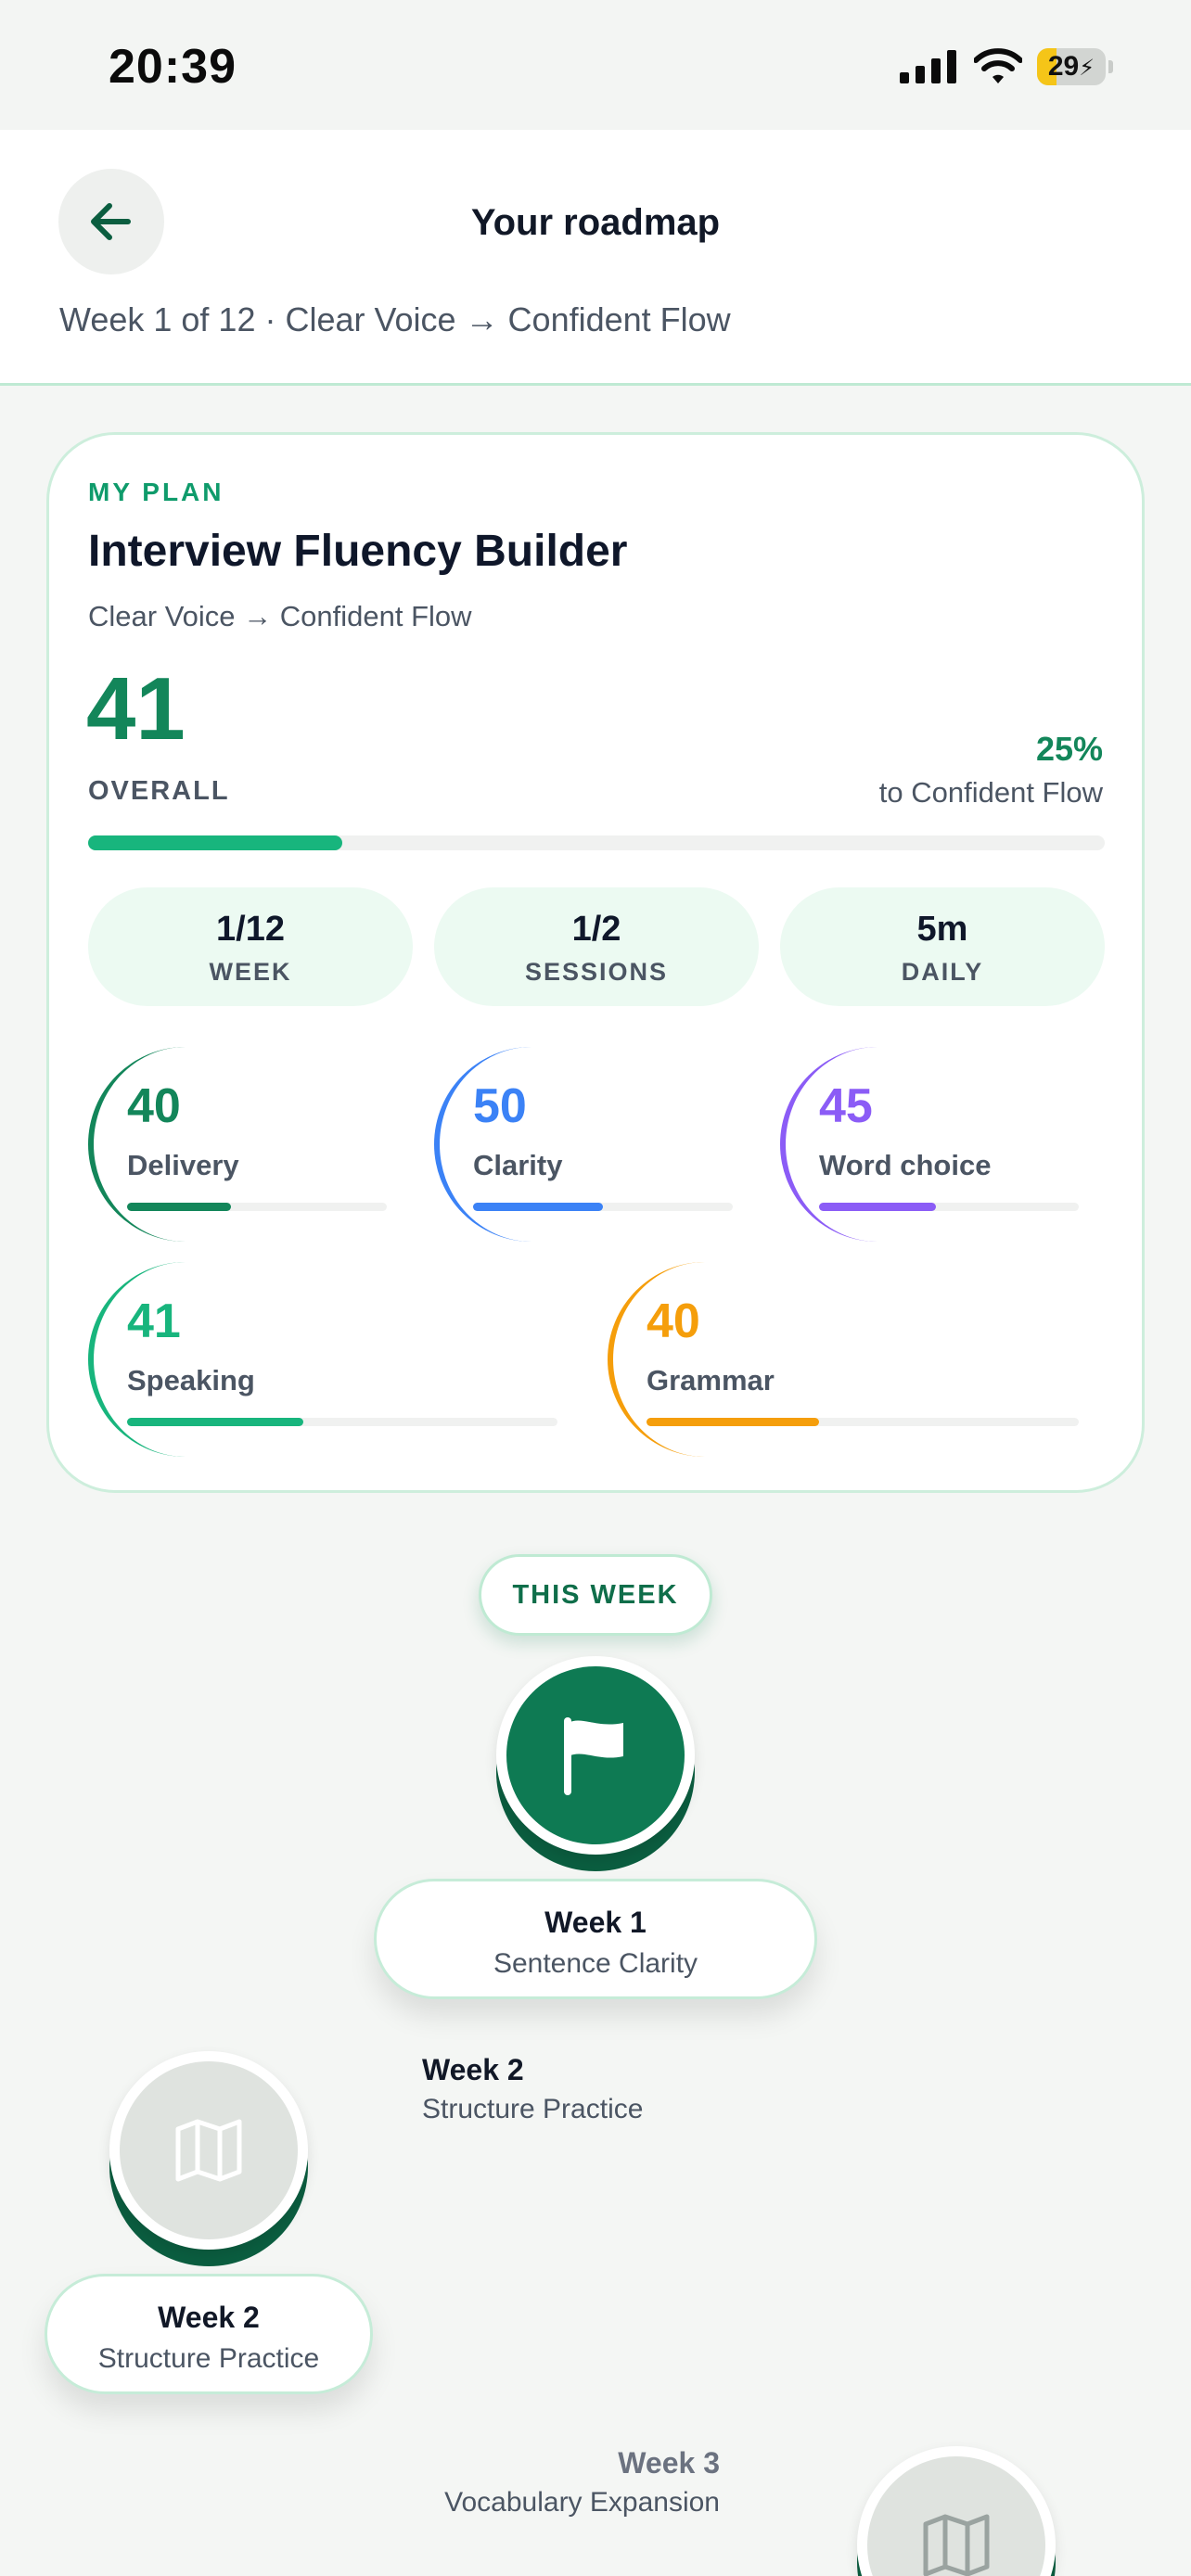 This screenshot has width=1191, height=2576. I want to click on cellular-signal-icon, so click(928, 66).